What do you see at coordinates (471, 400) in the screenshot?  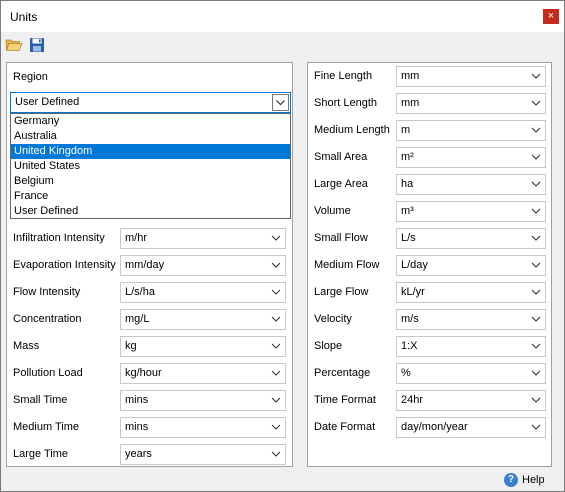 I see `unit-select: 24hr` at bounding box center [471, 400].